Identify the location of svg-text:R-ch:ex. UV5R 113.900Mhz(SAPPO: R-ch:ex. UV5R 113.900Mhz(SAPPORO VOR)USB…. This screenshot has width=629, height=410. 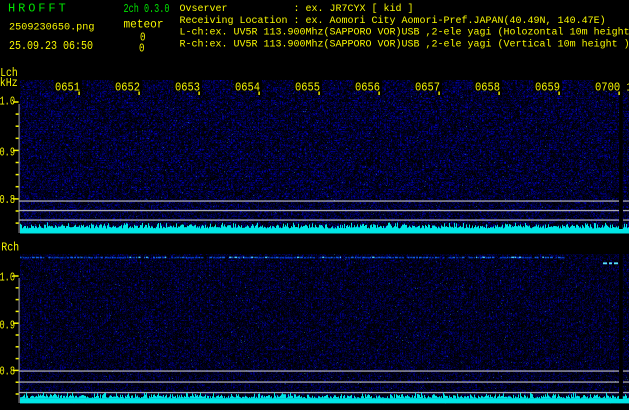
(404, 45).